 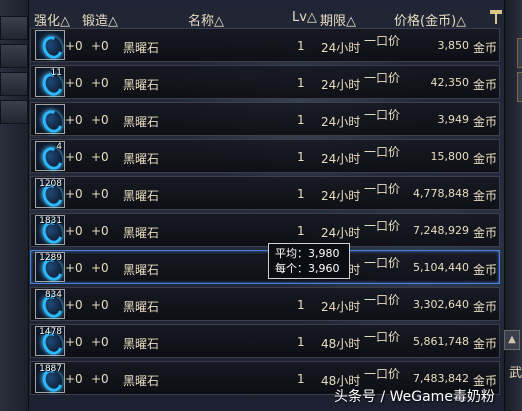 What do you see at coordinates (50, 231) in the screenshot?
I see `obsidian-item-icon: 1831` at bounding box center [50, 231].